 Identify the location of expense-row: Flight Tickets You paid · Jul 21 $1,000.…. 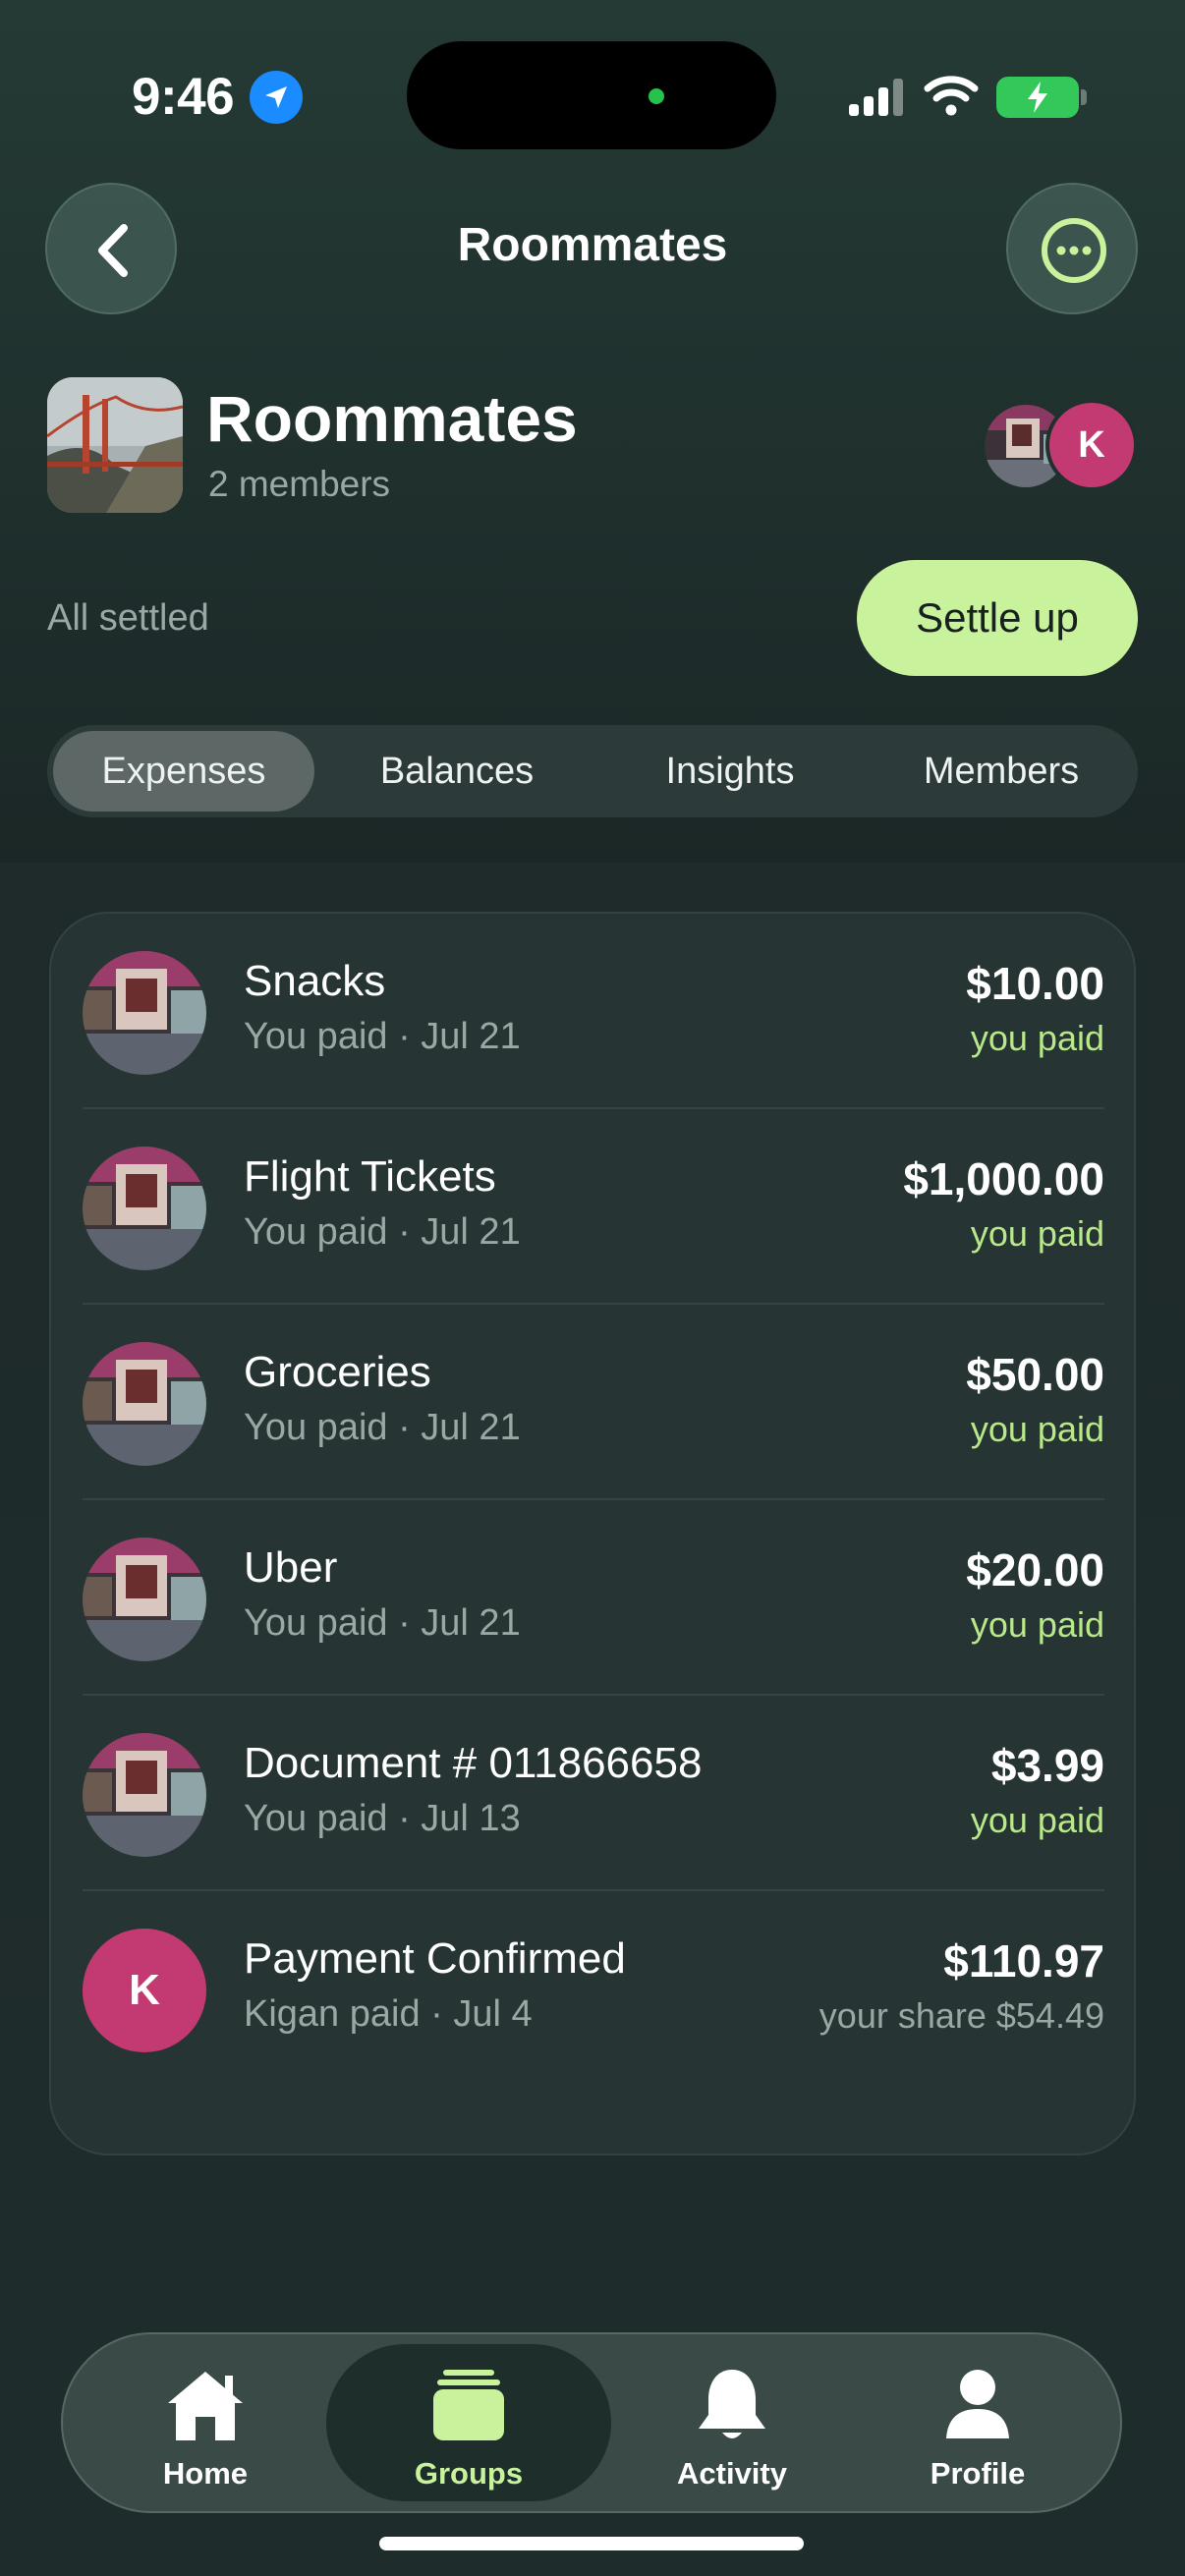
(594, 1207).